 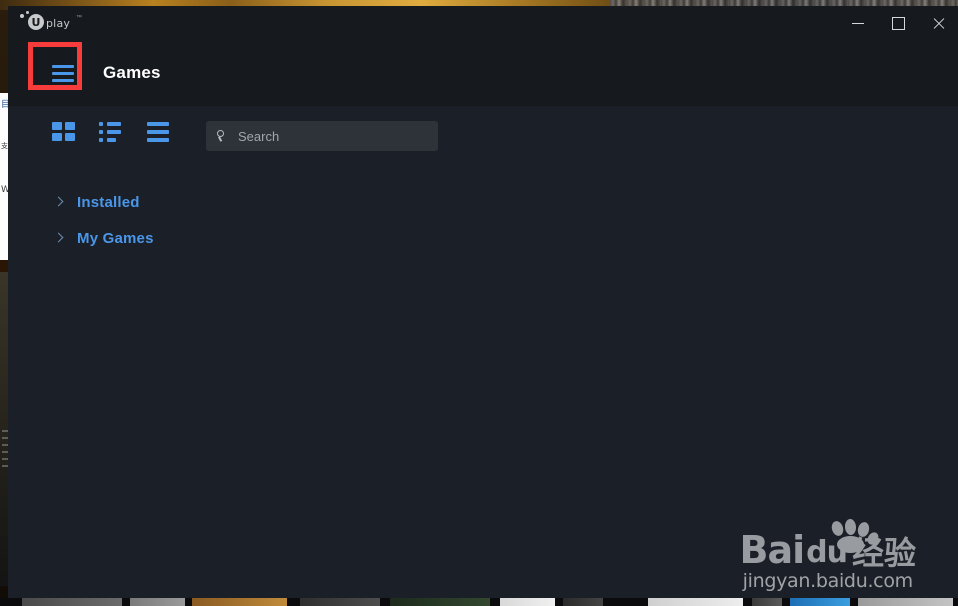 What do you see at coordinates (483, 134) in the screenshot?
I see `view-toolbar` at bounding box center [483, 134].